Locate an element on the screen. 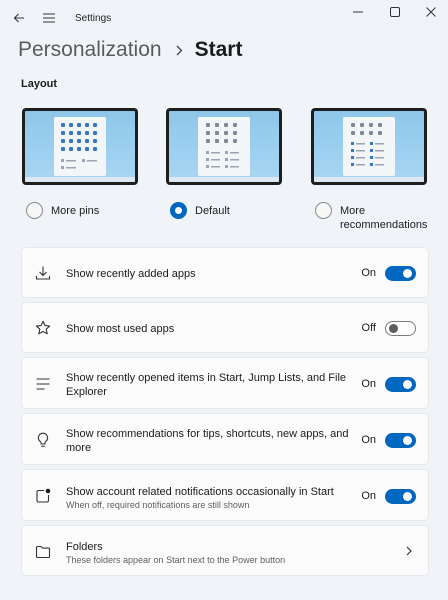 The width and height of the screenshot is (448, 600). radio-option-more-pins: More pins is located at coordinates (62, 210).